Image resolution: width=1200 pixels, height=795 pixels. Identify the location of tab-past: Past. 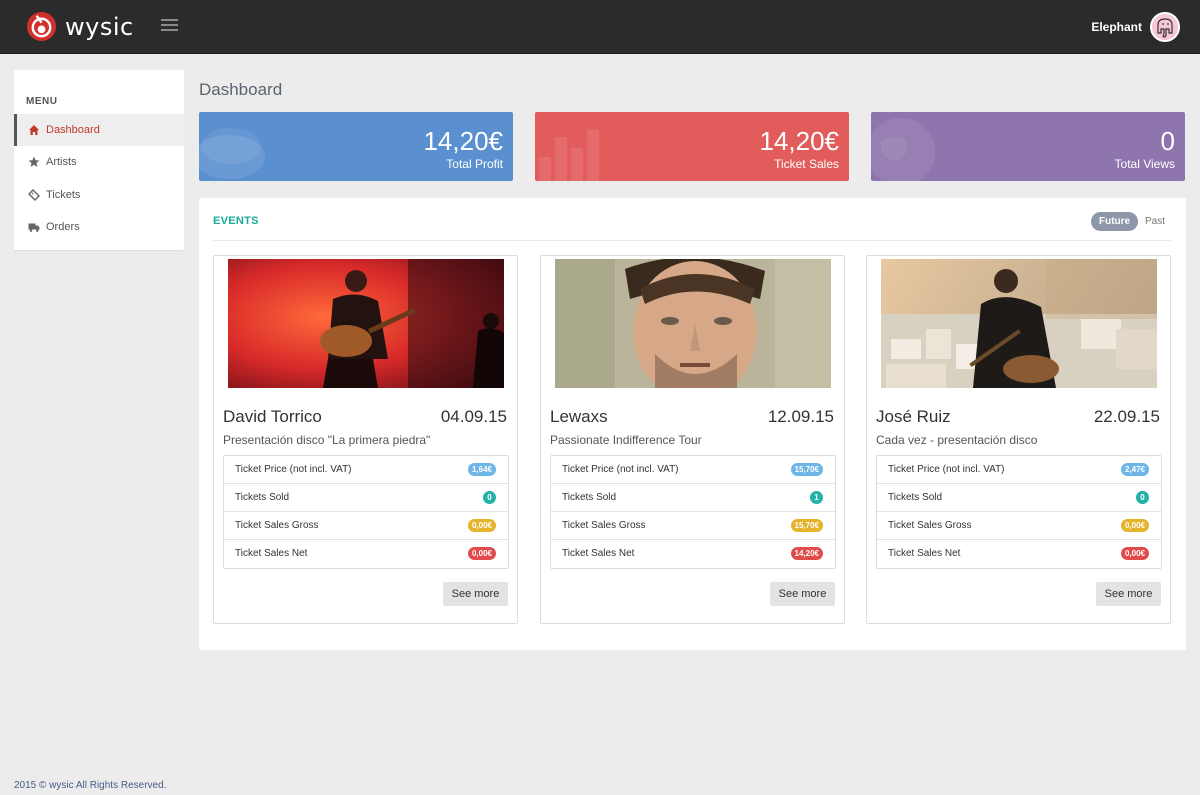
(1155, 221).